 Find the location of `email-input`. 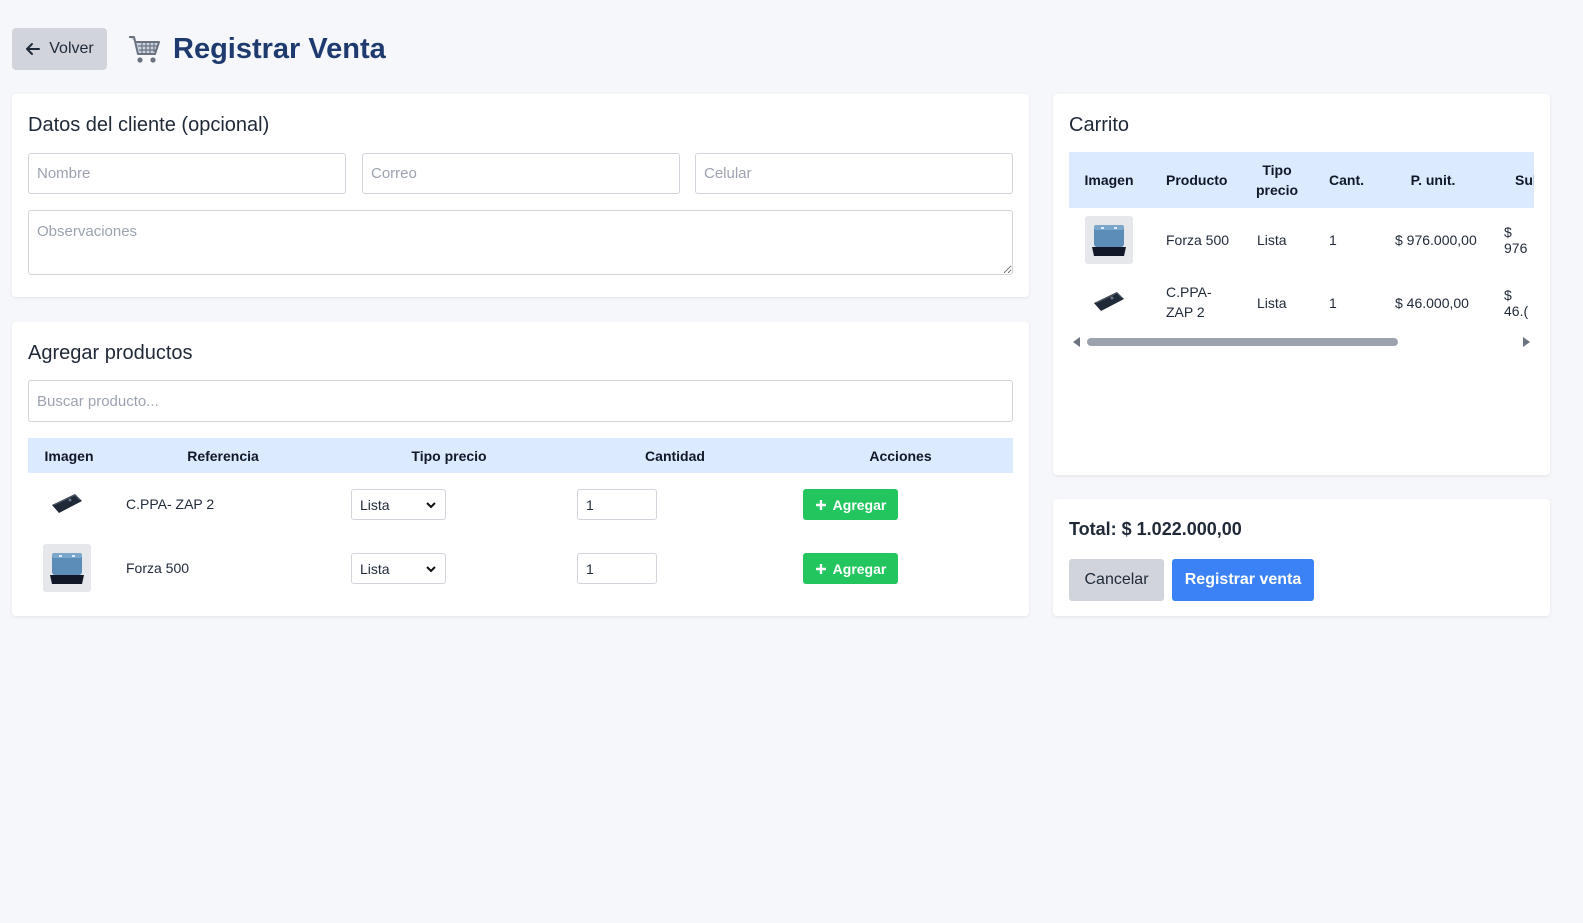

email-input is located at coordinates (521, 173).